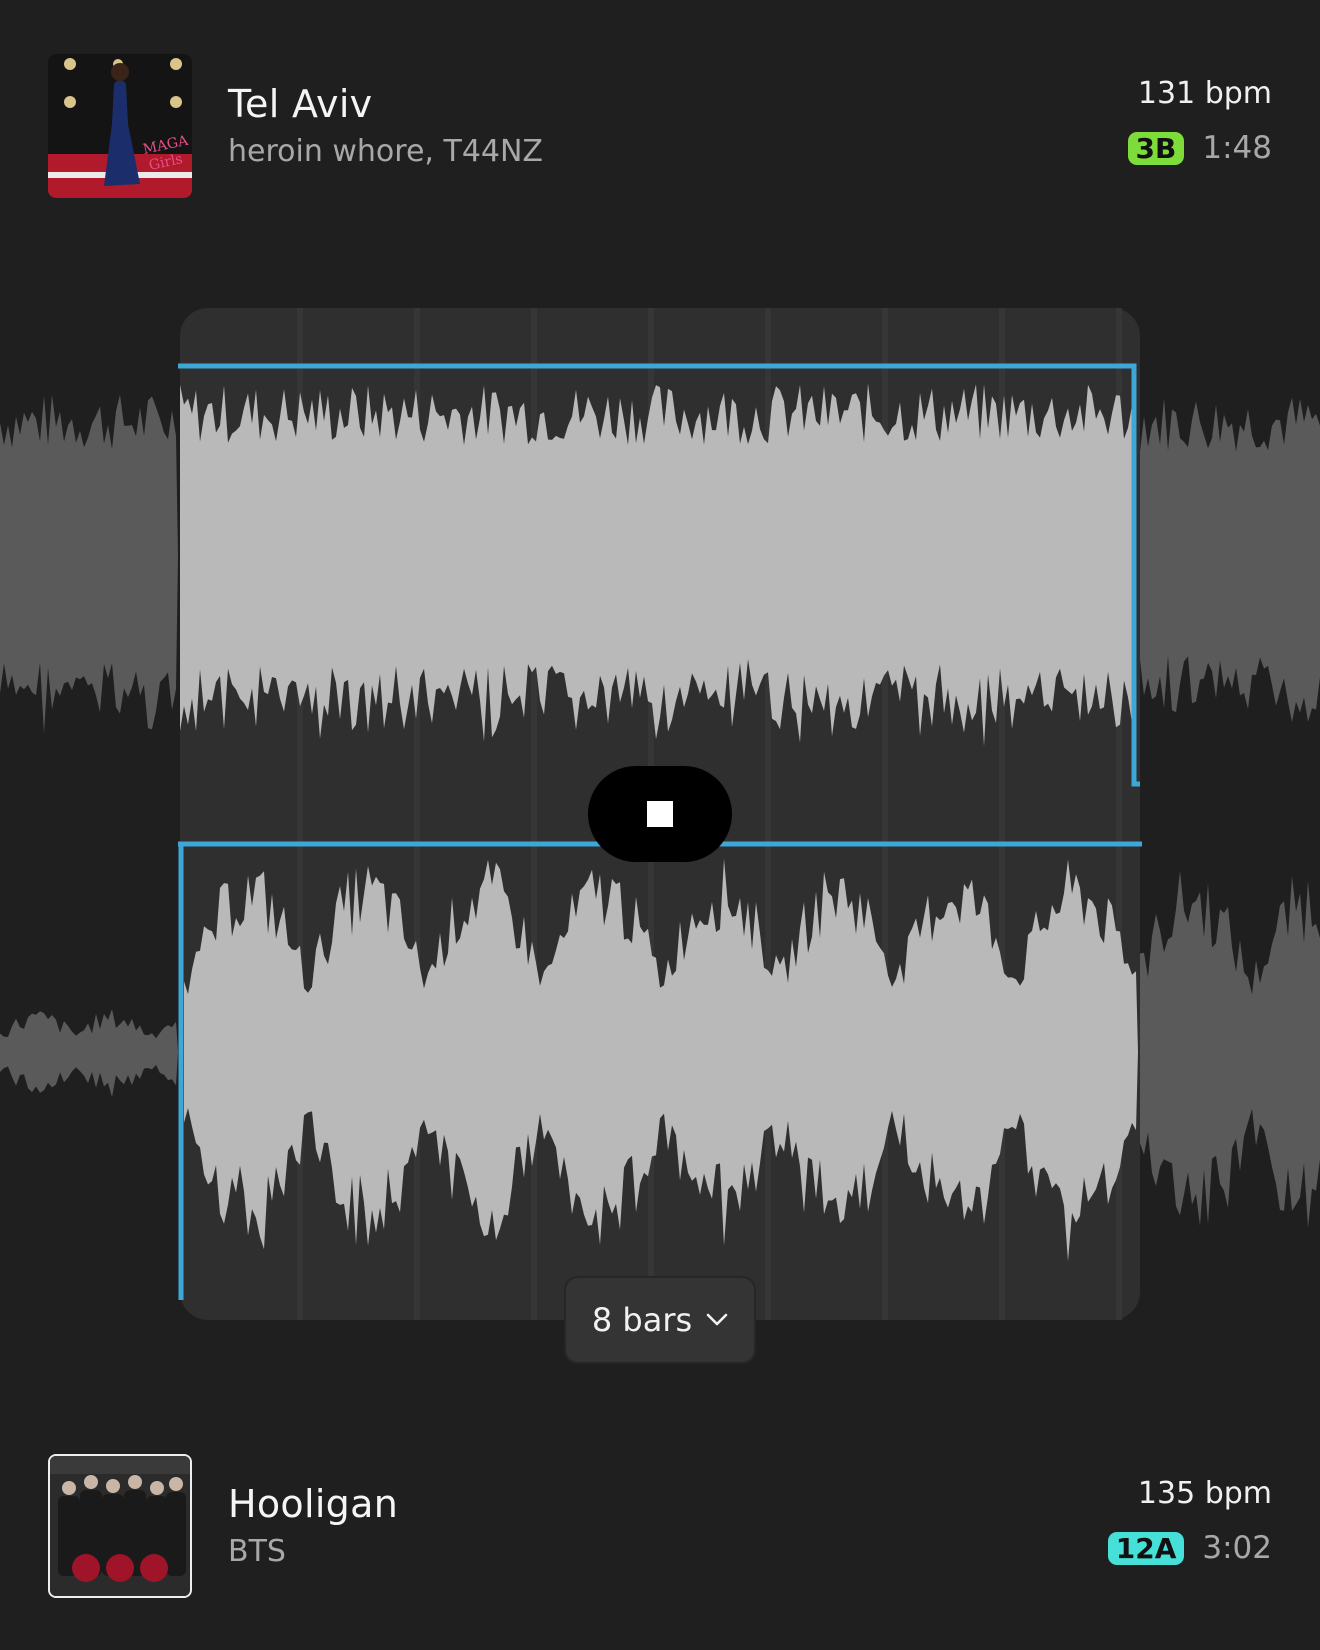 The image size is (1320, 1650). I want to click on bottom-track-artist: BTS, so click(257, 1551).